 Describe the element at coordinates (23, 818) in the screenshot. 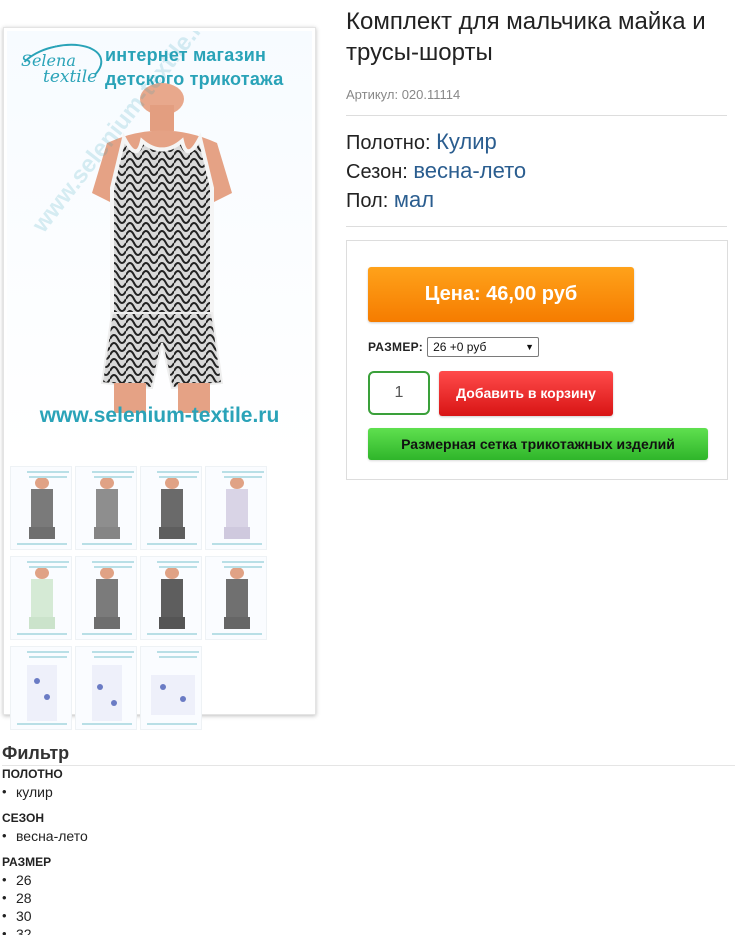

I see `filter-group-heading: СЕЗОН` at that location.